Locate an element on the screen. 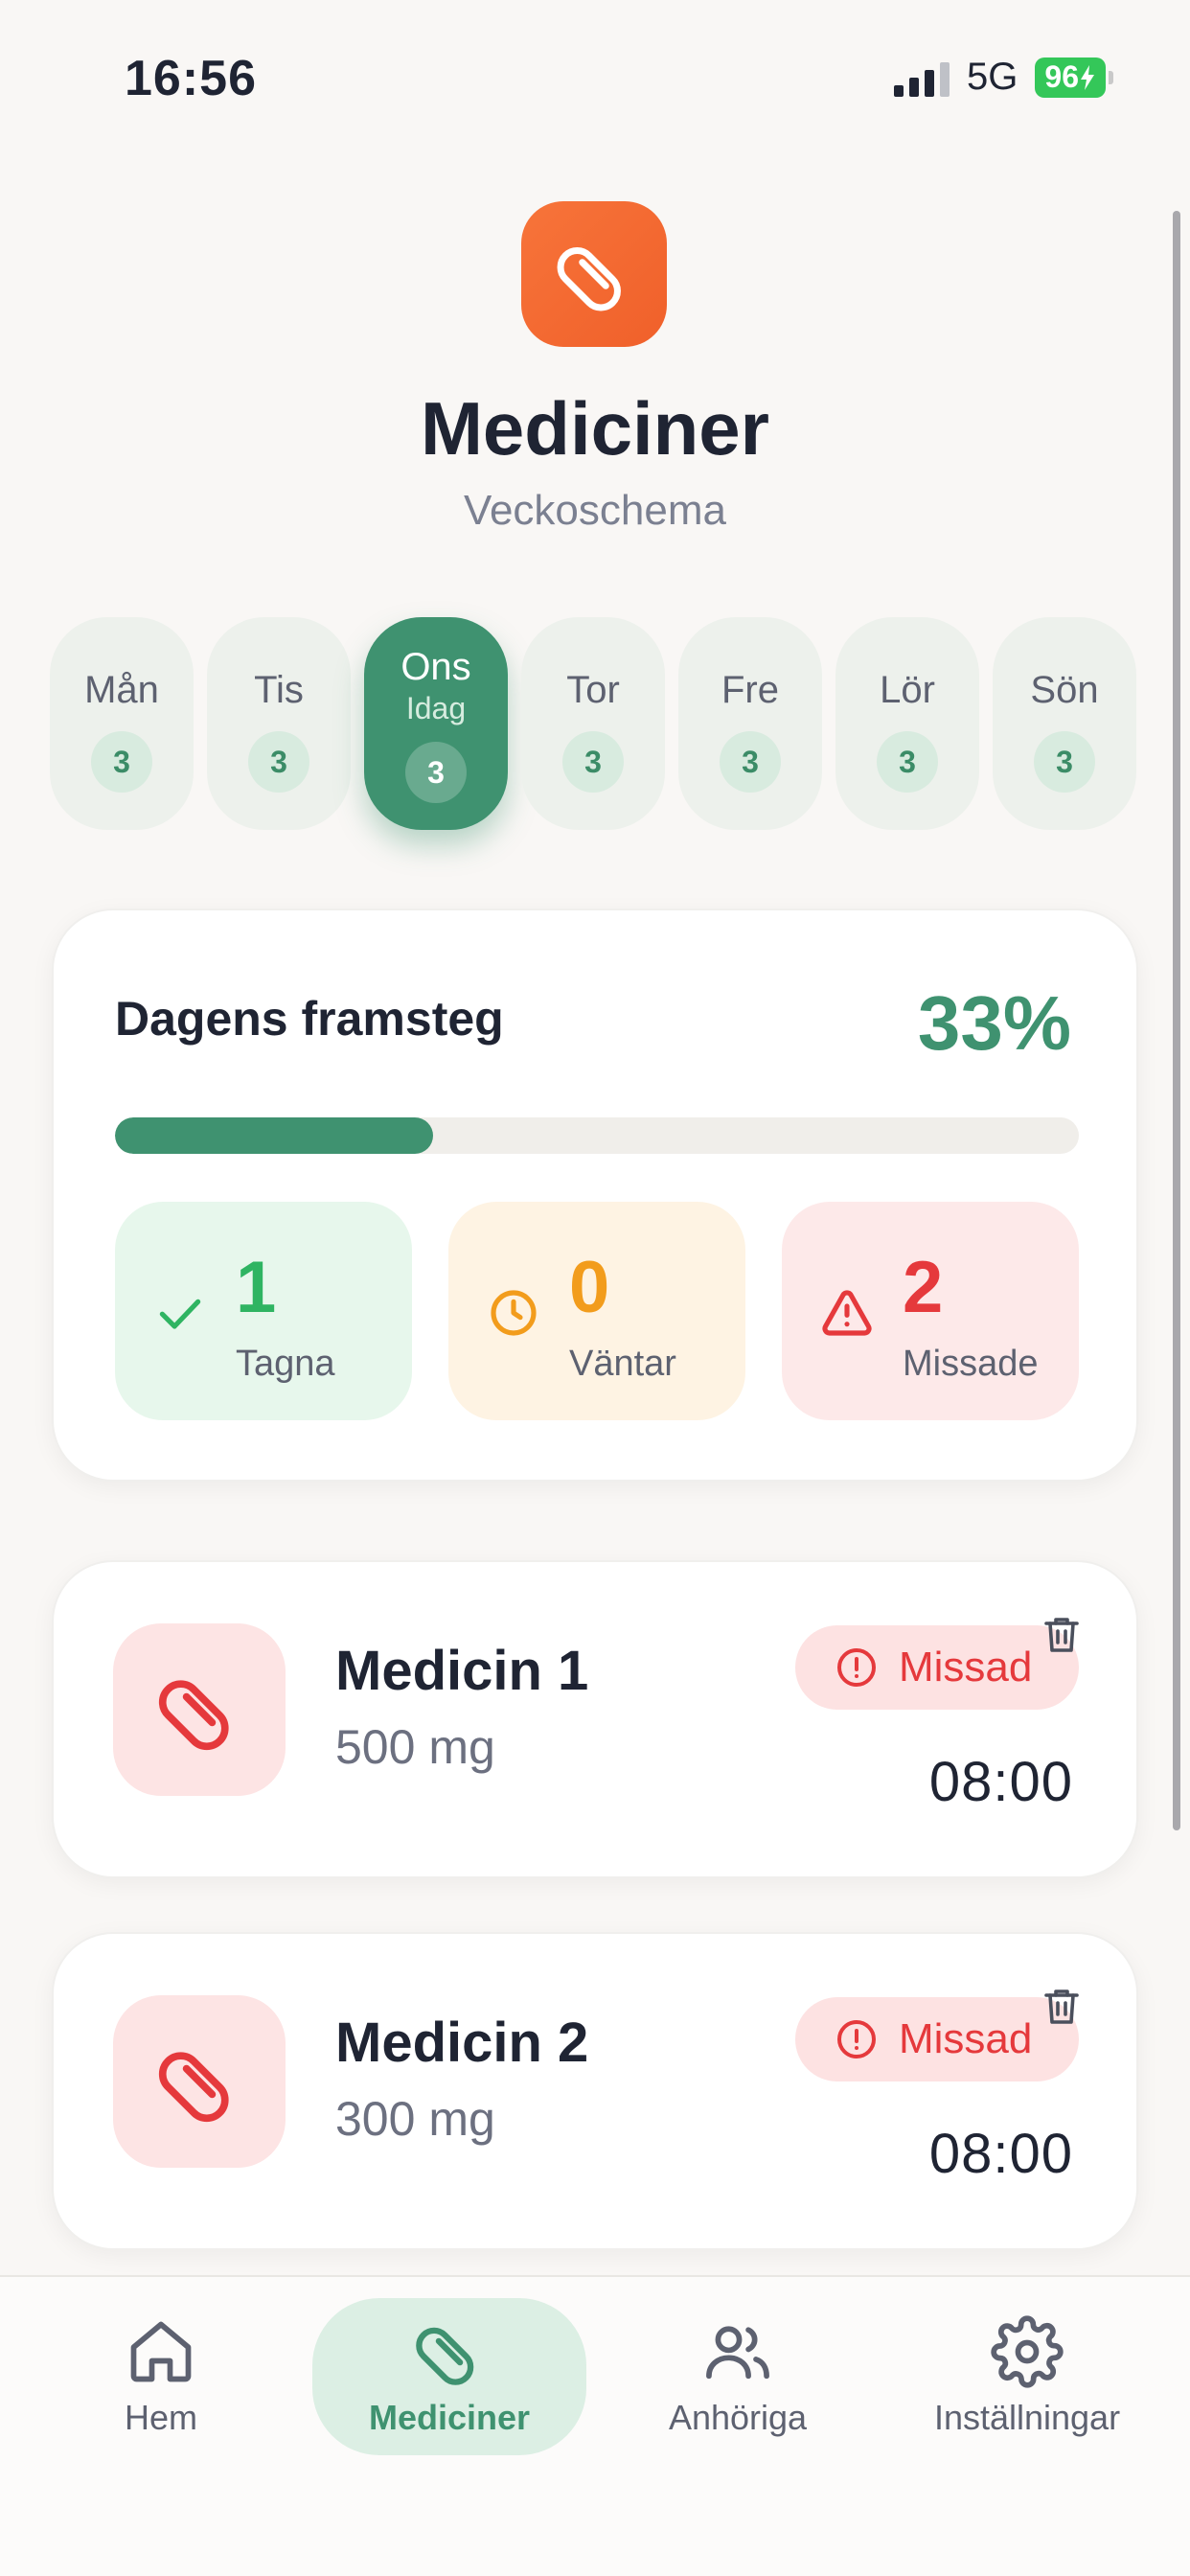 The width and height of the screenshot is (1190, 2576). day-pill-wed-today: Ons Idag 3 is located at coordinates (436, 723).